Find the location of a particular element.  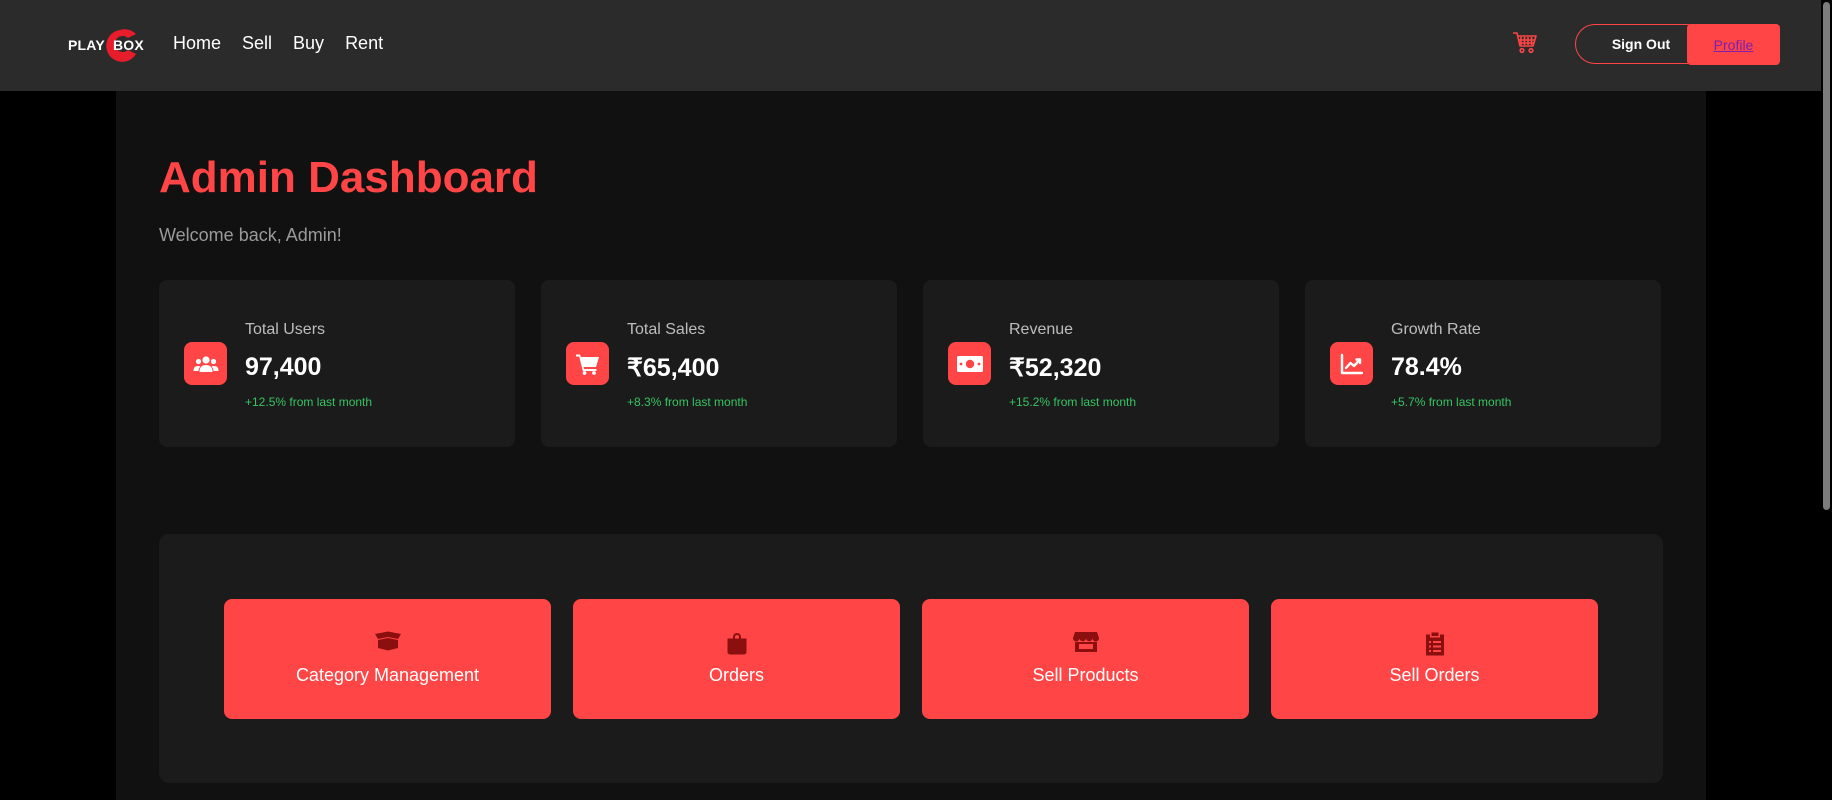

stat-label: Growth Rate is located at coordinates (1436, 329).